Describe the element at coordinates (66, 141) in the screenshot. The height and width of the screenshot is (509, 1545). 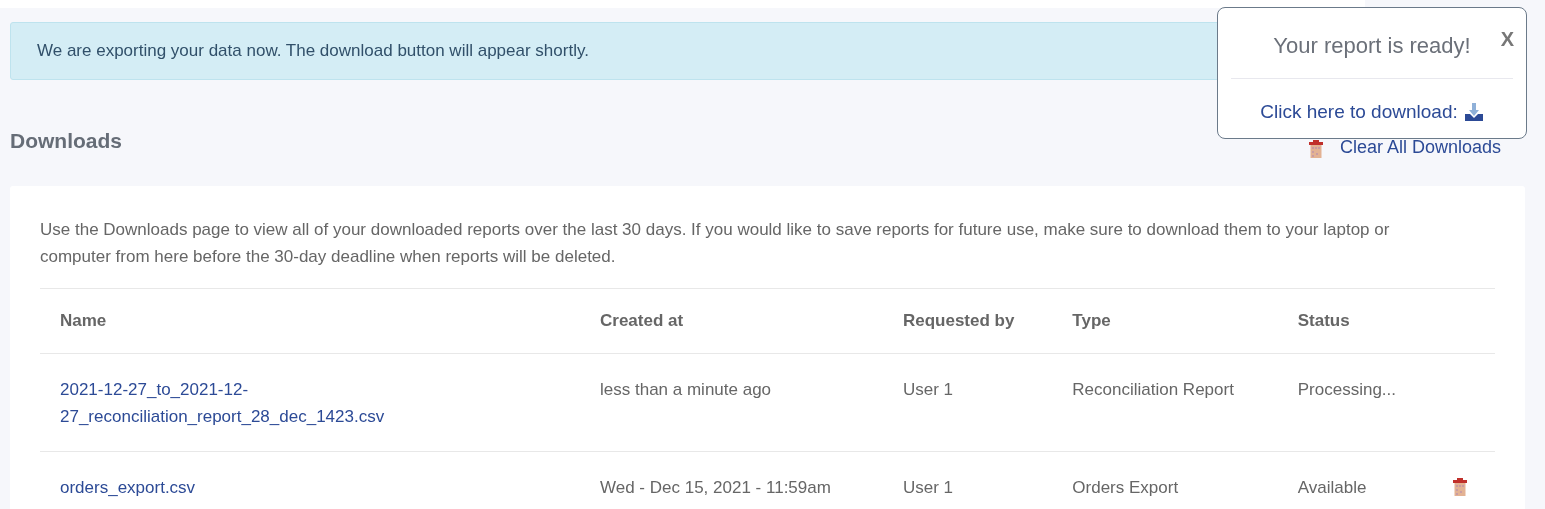
I see `page-heading: Downloads` at that location.